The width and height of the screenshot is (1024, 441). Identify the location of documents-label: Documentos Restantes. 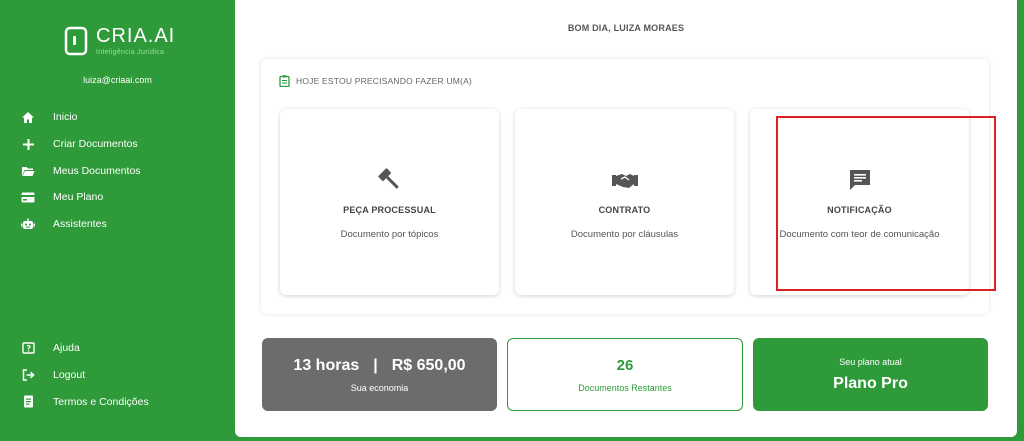
(625, 387).